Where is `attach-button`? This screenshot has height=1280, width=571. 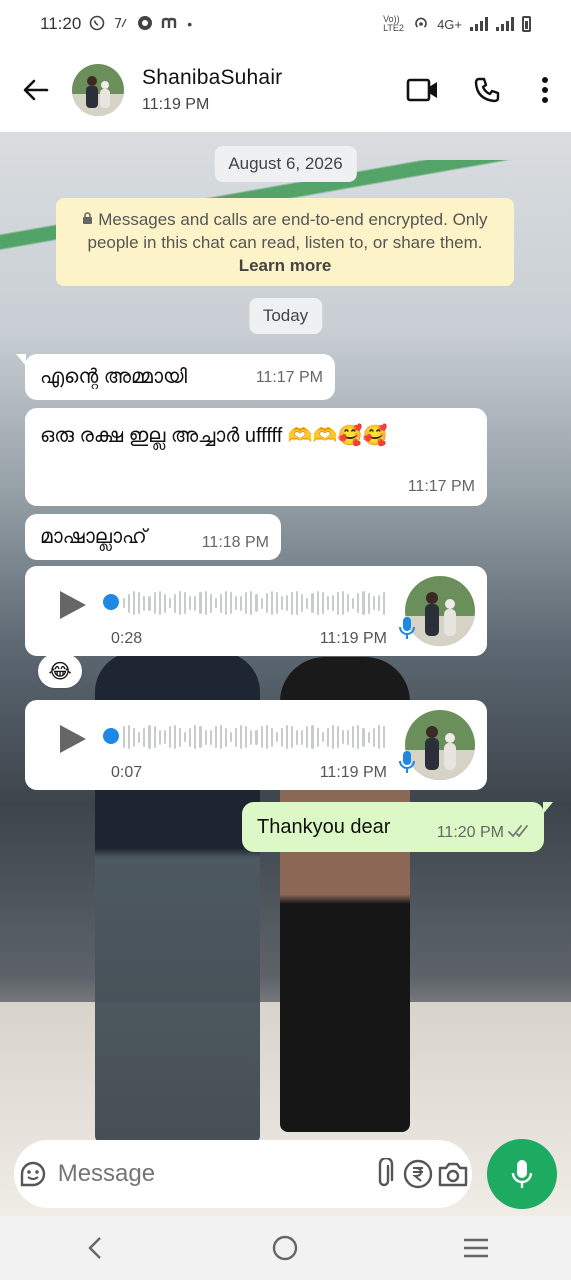
attach-button is located at coordinates (384, 1174).